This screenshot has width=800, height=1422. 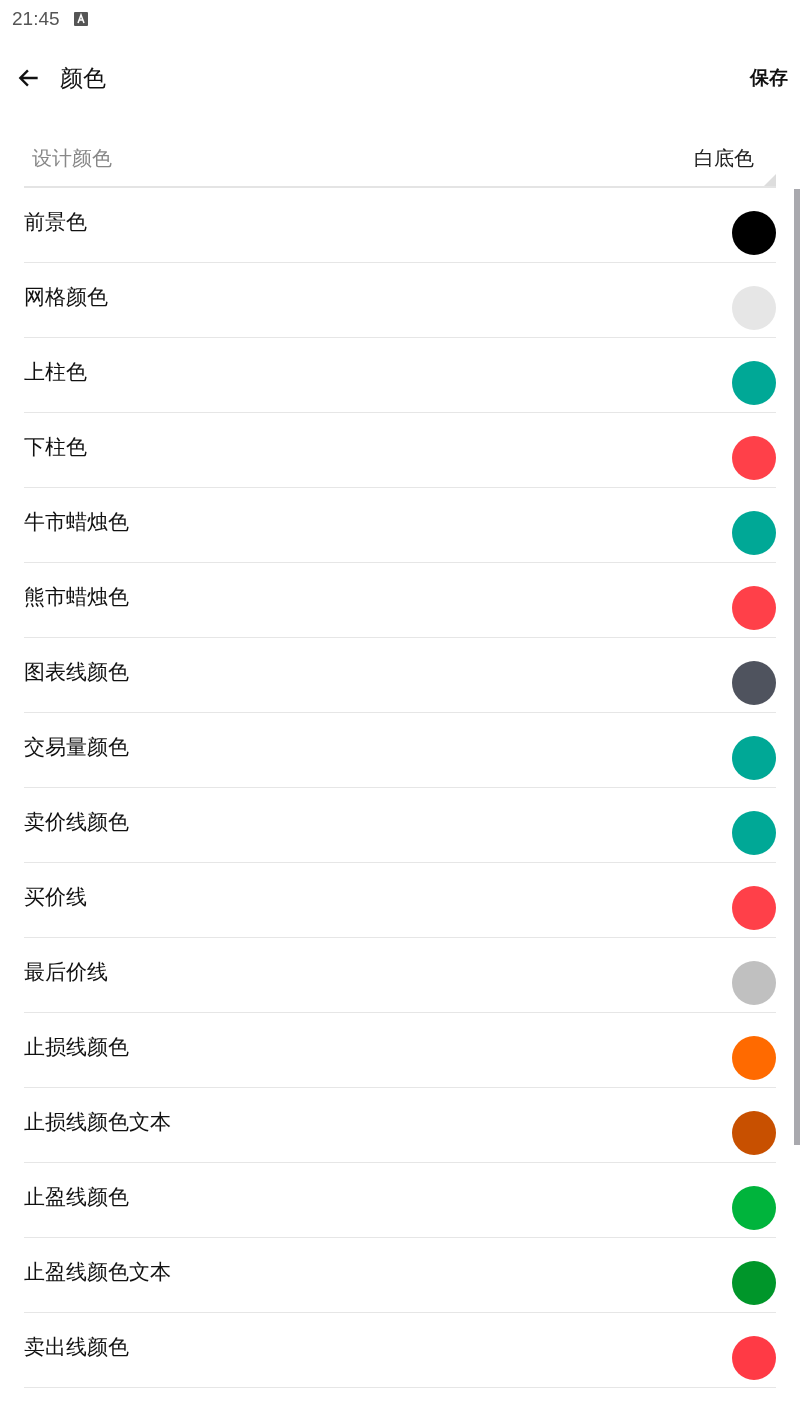 I want to click on color-setting-label: 图表线颜色, so click(x=76, y=672).